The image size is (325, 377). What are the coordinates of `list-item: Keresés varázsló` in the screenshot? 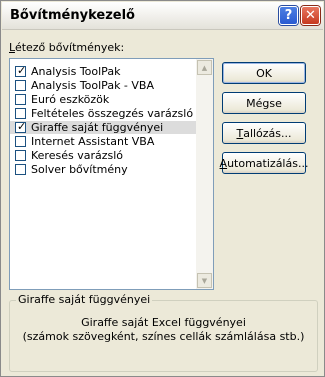 It's located at (103, 155).